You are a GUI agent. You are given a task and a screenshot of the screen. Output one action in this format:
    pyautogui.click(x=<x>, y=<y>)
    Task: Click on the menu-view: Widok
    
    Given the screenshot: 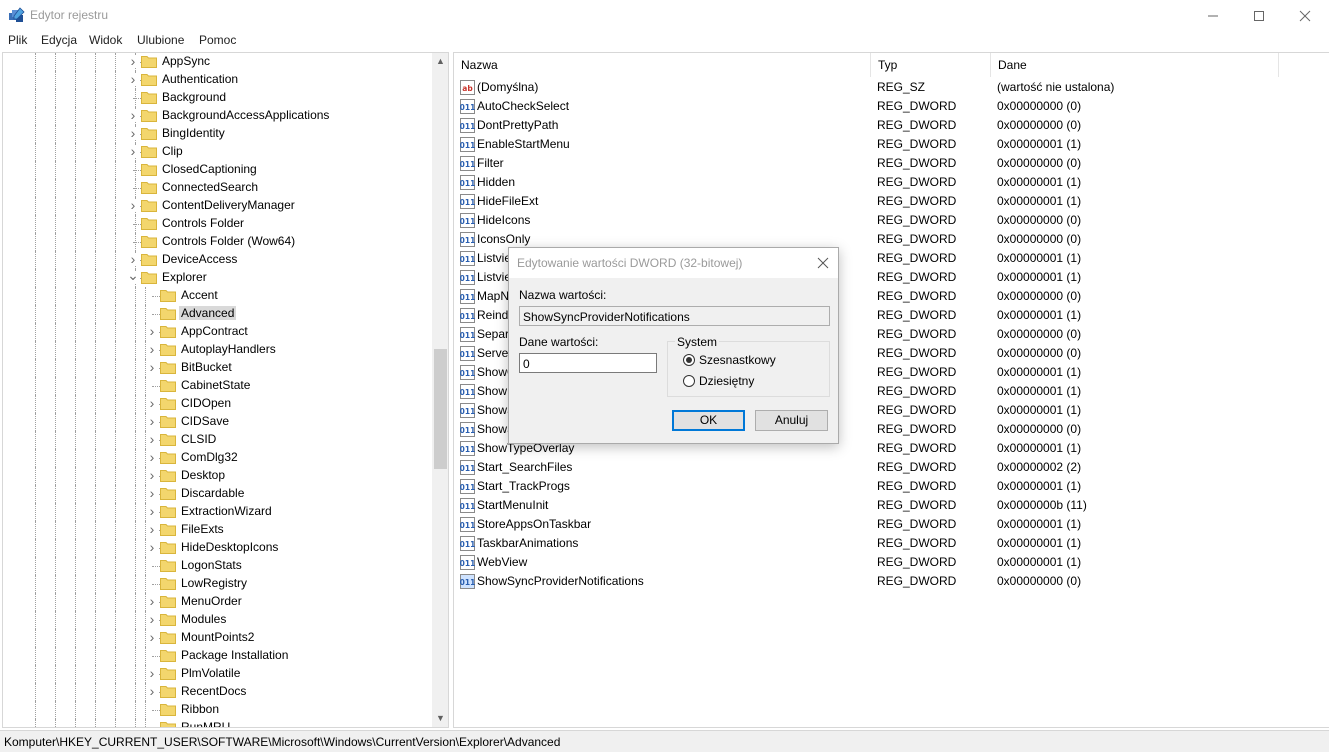 What is the action you would take?
    pyautogui.click(x=105, y=40)
    